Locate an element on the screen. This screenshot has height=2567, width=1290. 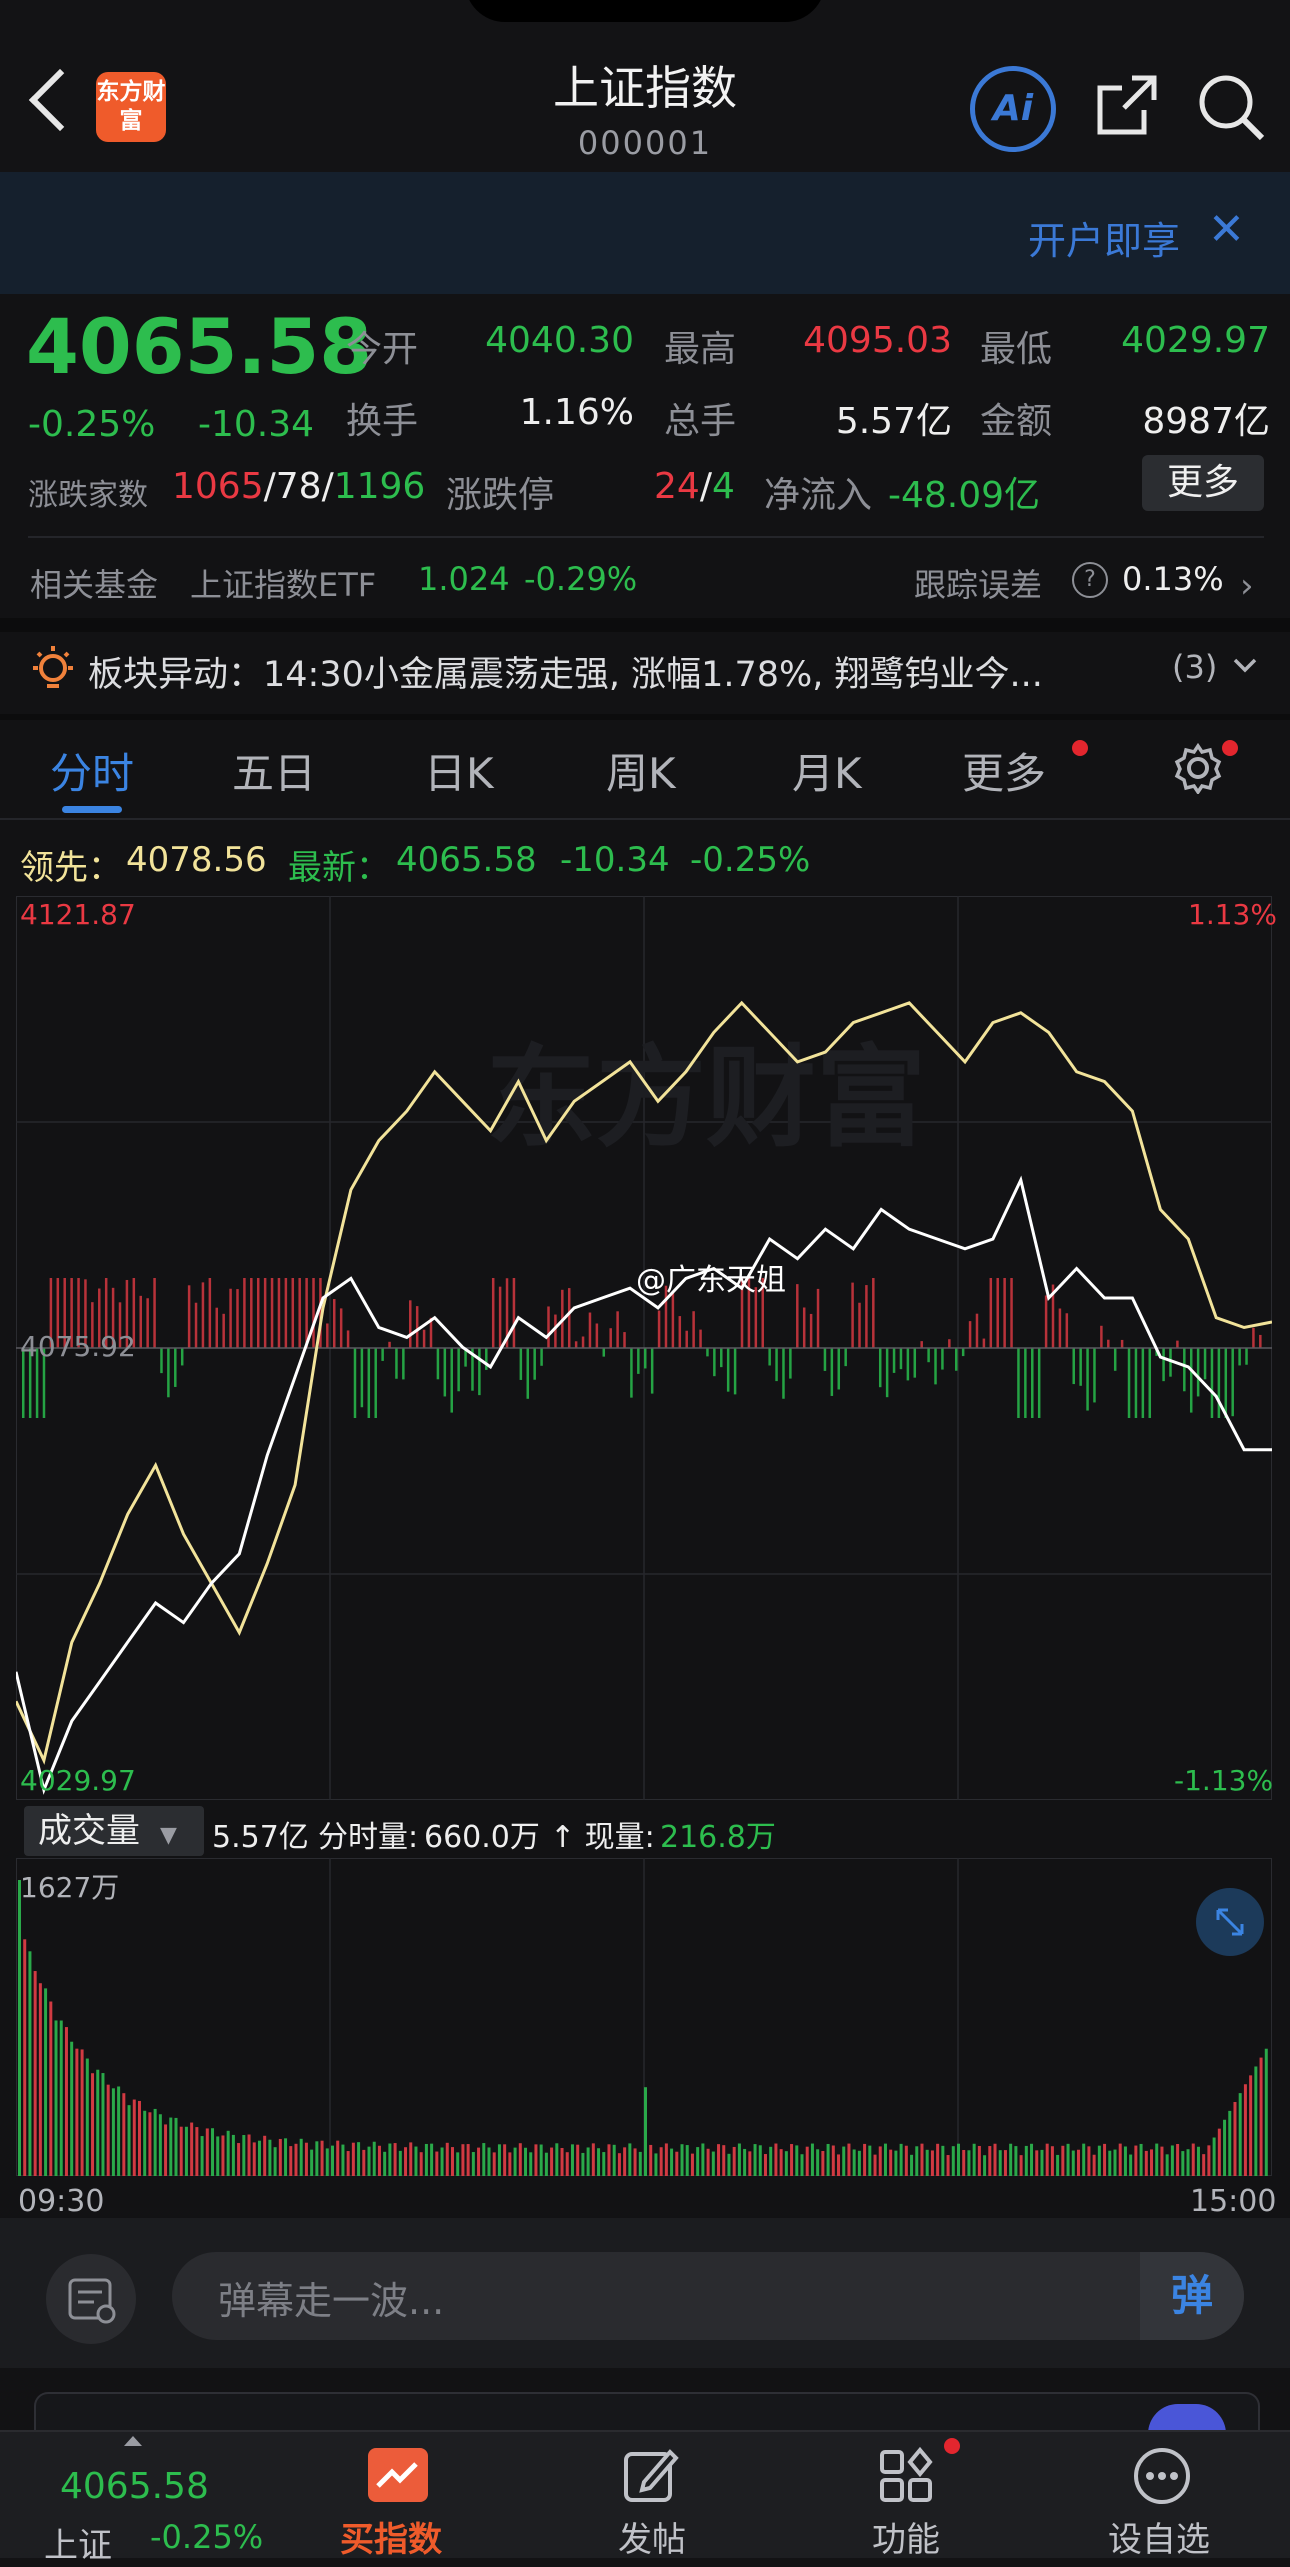
nav-functions: 功能 is located at coordinates (906, 2536).